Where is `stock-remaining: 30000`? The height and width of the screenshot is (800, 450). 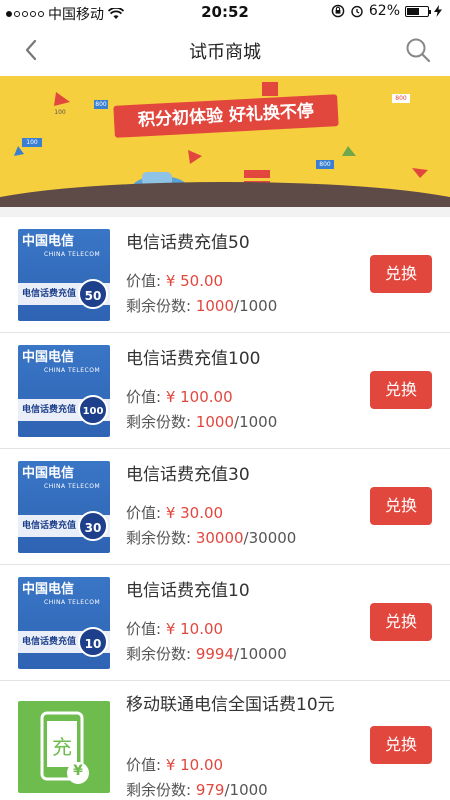 stock-remaining: 30000 is located at coordinates (219, 538).